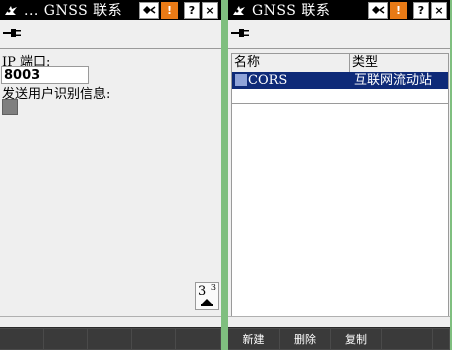 This screenshot has width=452, height=350. What do you see at coordinates (202, 291) in the screenshot?
I see `page-current: 3` at bounding box center [202, 291].